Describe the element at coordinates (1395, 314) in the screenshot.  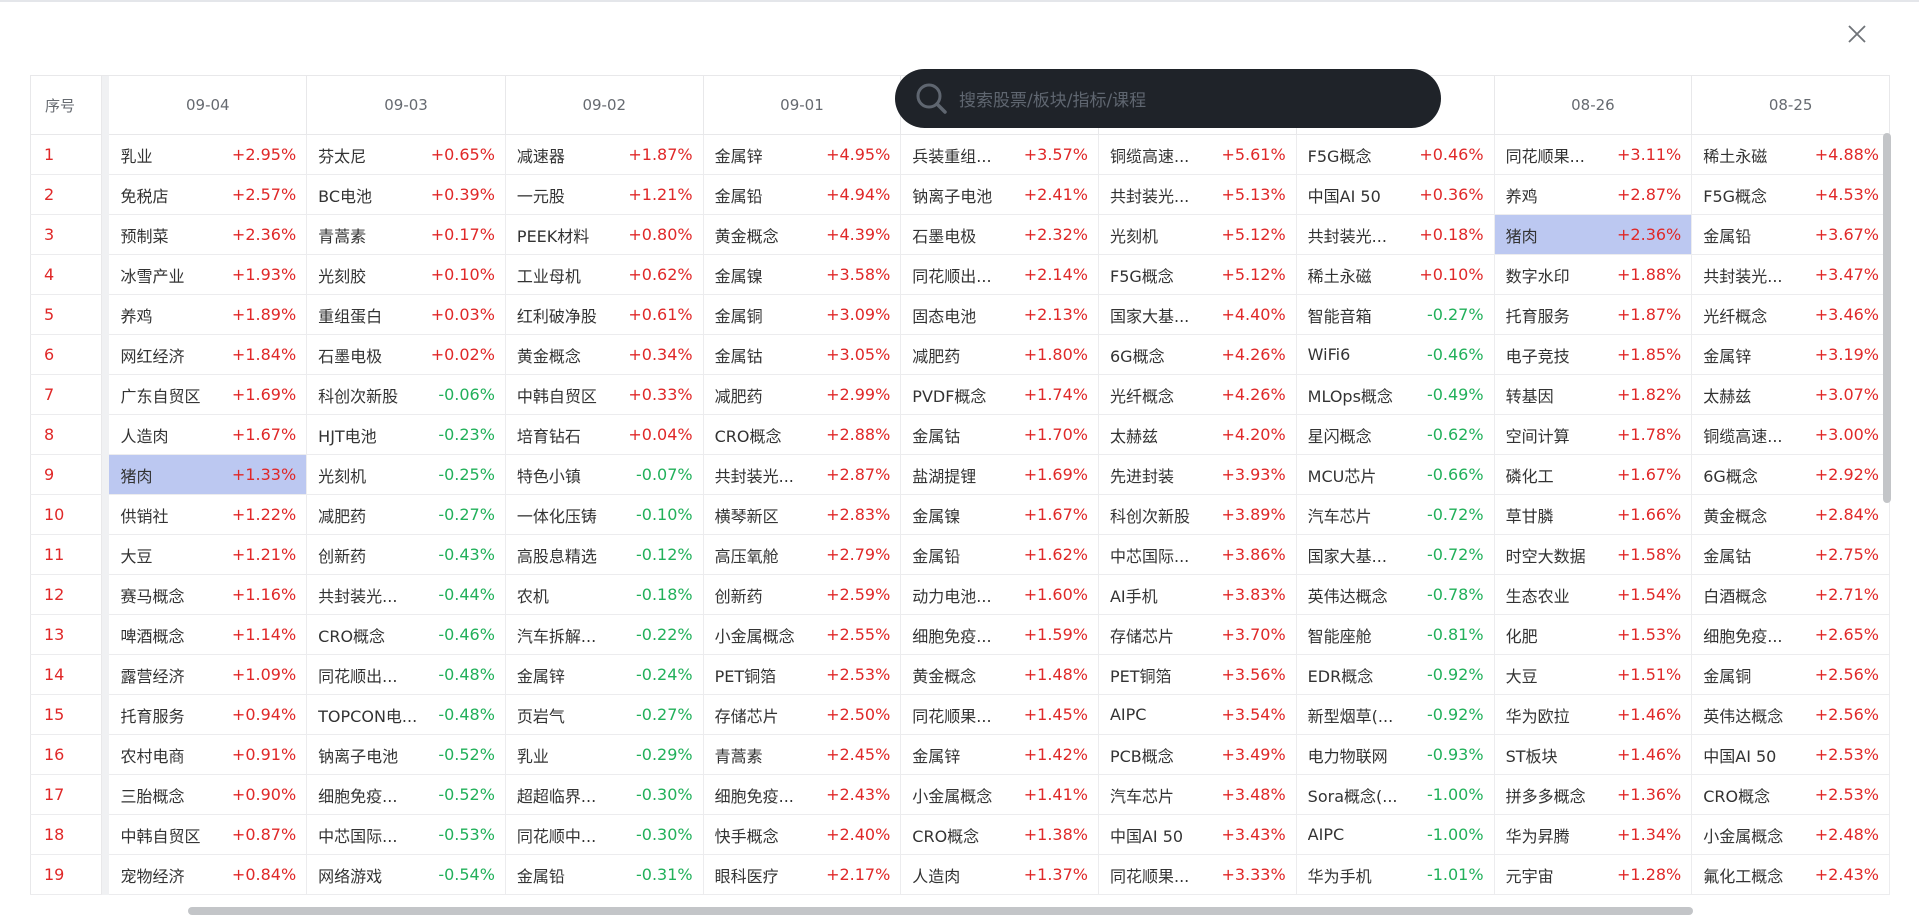
I see `sector-cell: 智能音箱 -0.27%` at that location.